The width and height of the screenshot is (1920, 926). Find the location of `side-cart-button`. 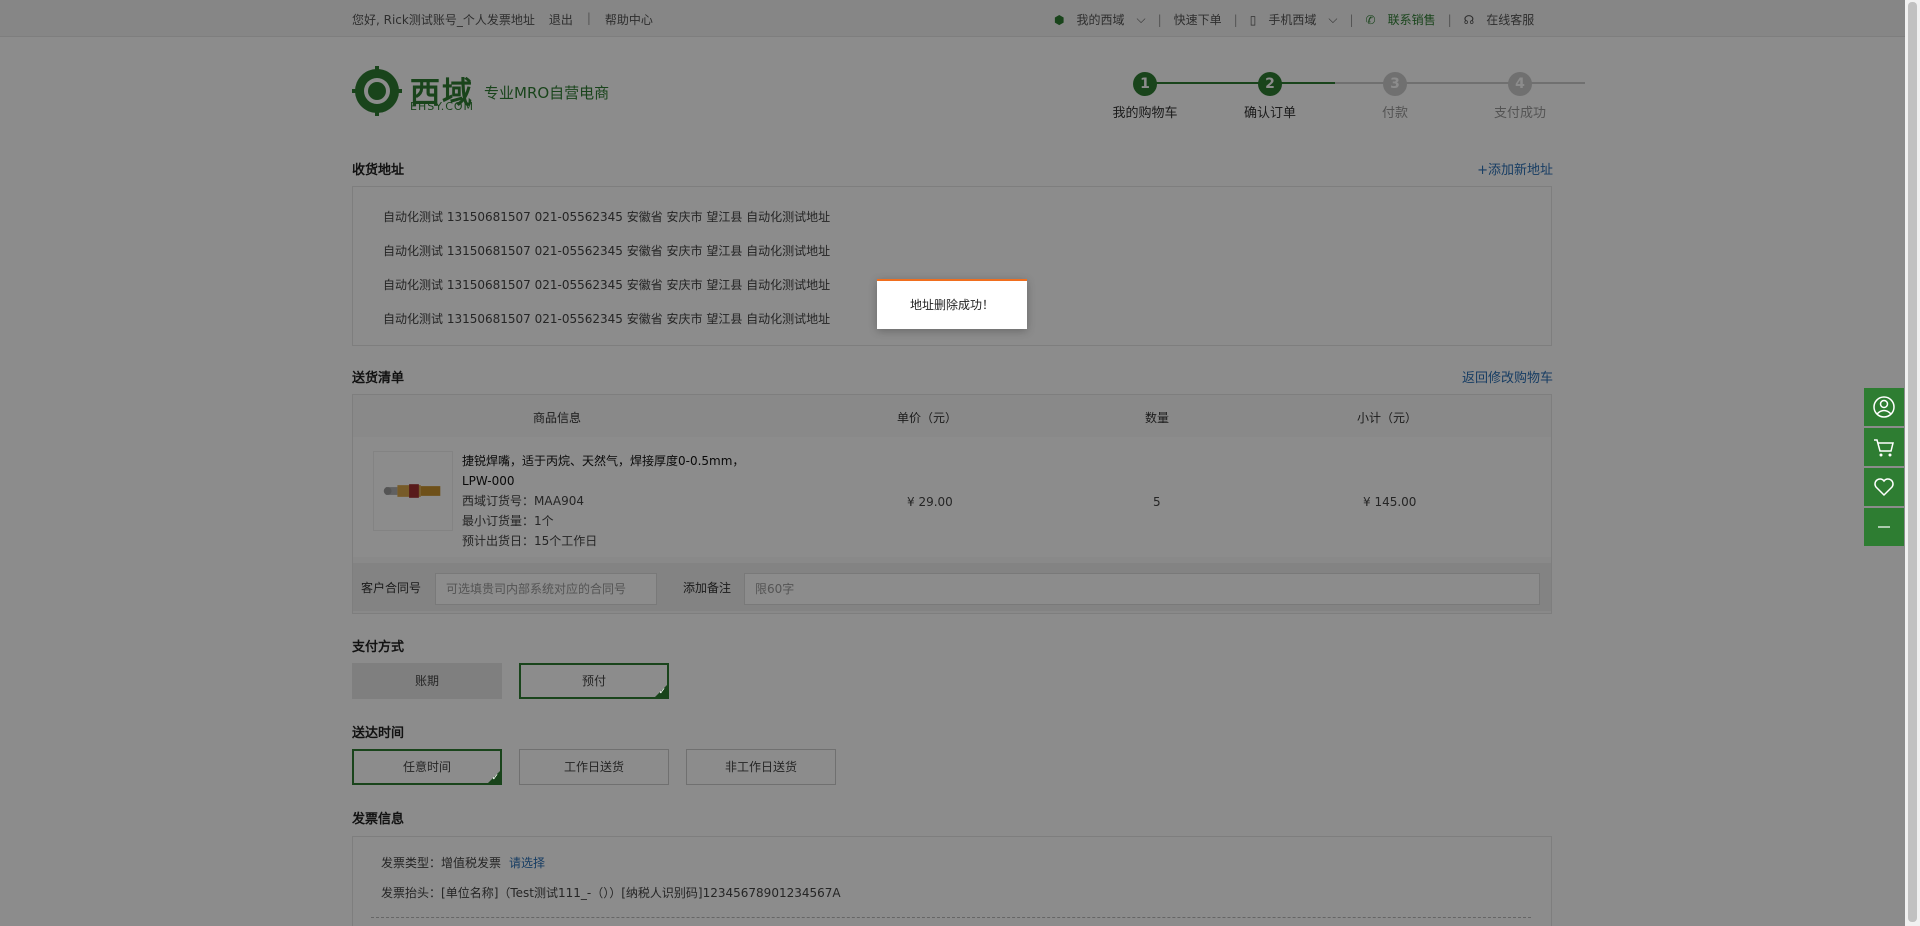

side-cart-button is located at coordinates (1884, 447).